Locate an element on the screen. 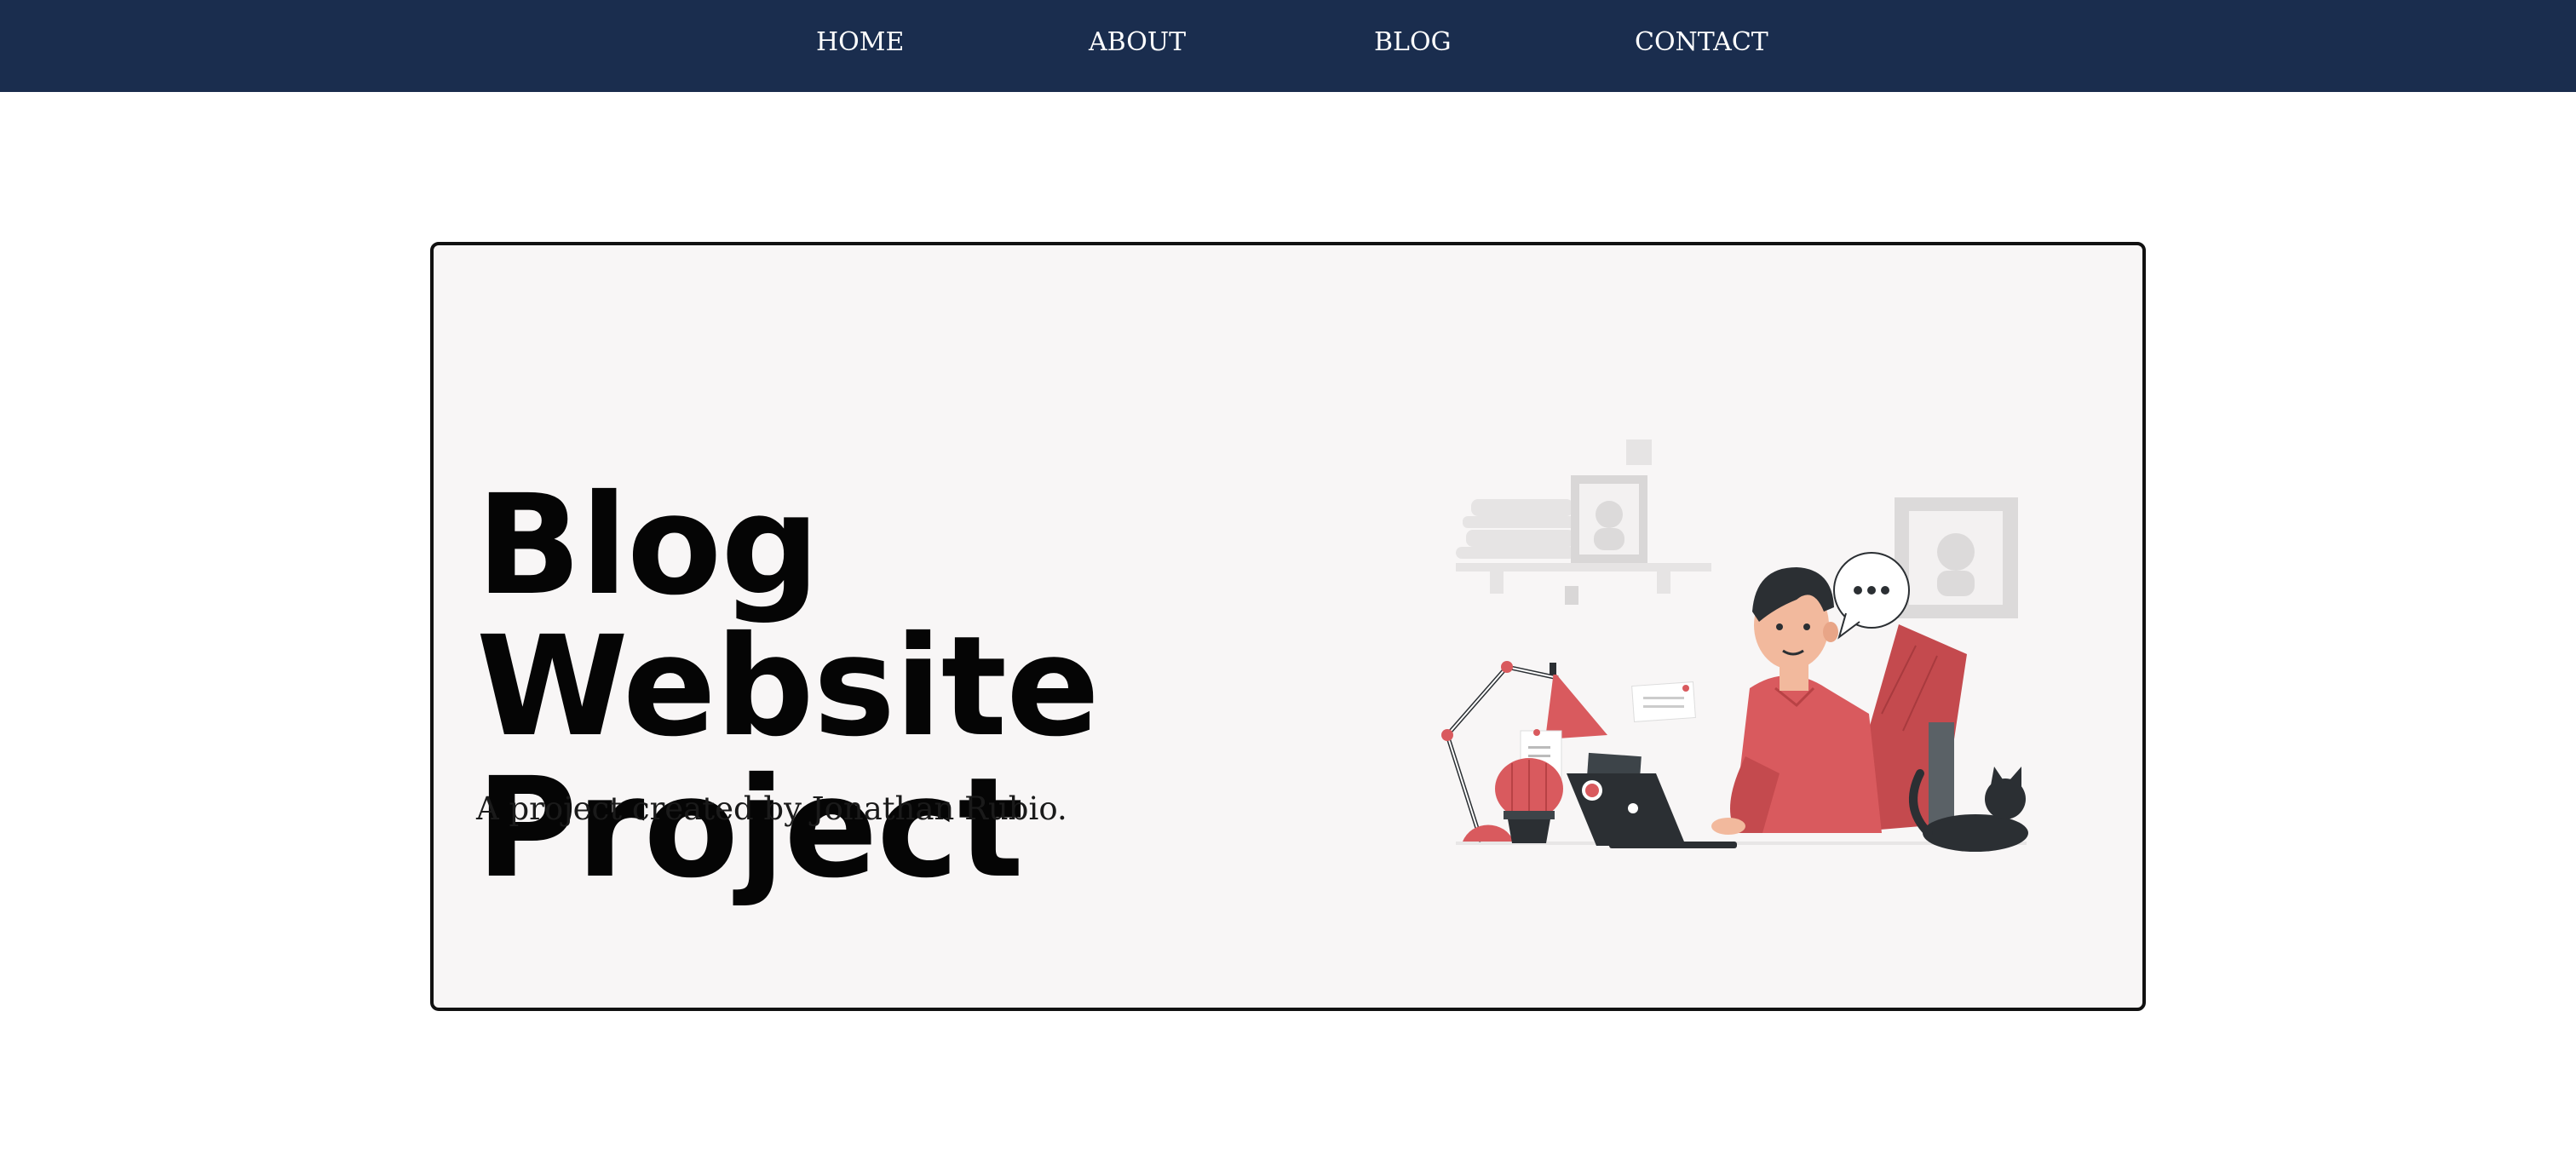  hero-subtitle: A project created by Jonathan Rubio. is located at coordinates (772, 808).